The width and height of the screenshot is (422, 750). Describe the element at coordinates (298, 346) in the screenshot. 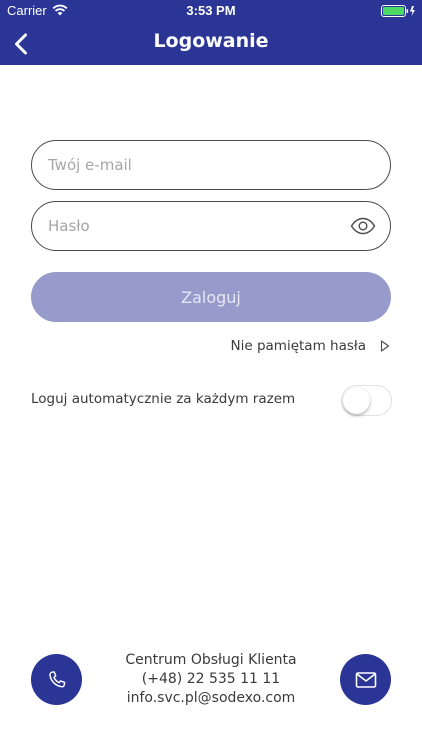

I see `forgot-password-label: Nie pamiętam hasła` at that location.